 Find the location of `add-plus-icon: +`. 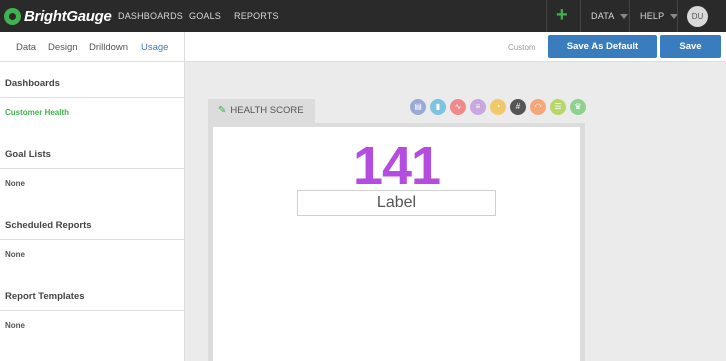

add-plus-icon: + is located at coordinates (562, 15).